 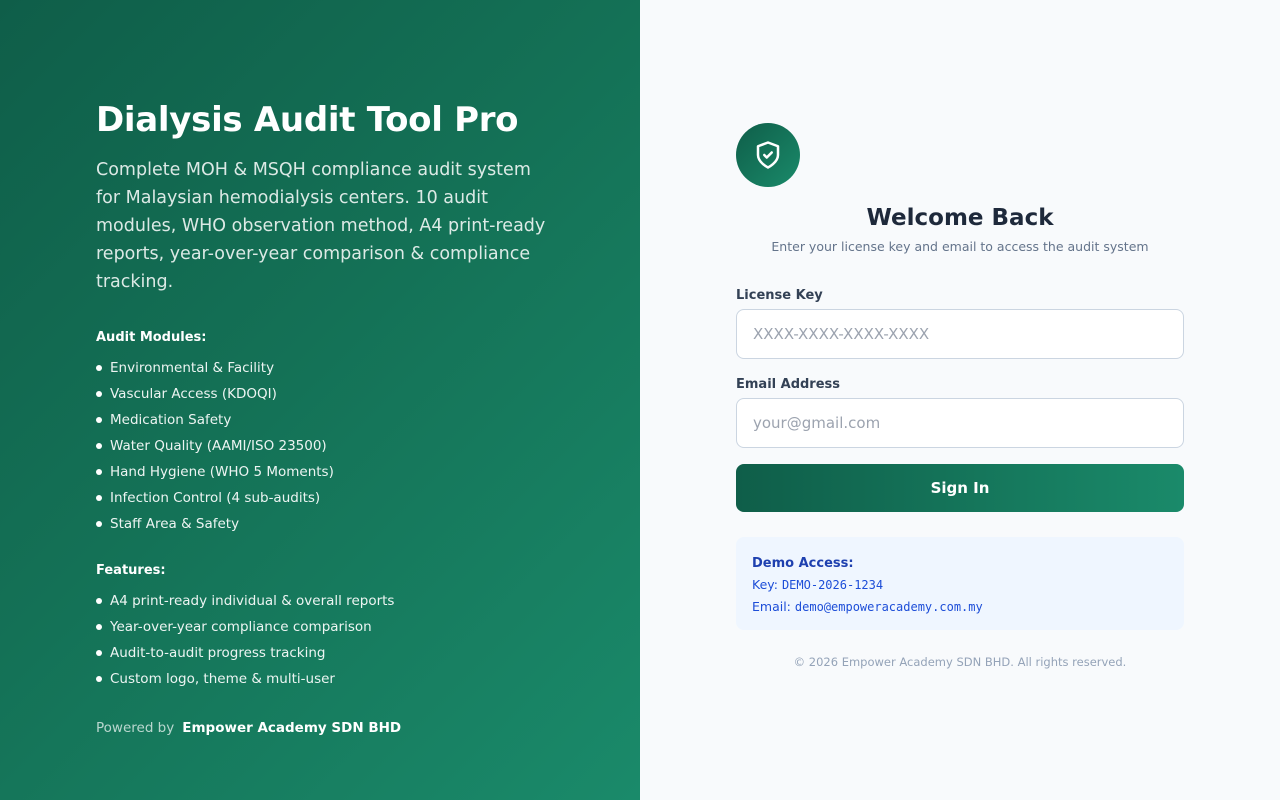 What do you see at coordinates (222, 679) in the screenshot?
I see `feature-label: Custom logo, theme & multi-user` at bounding box center [222, 679].